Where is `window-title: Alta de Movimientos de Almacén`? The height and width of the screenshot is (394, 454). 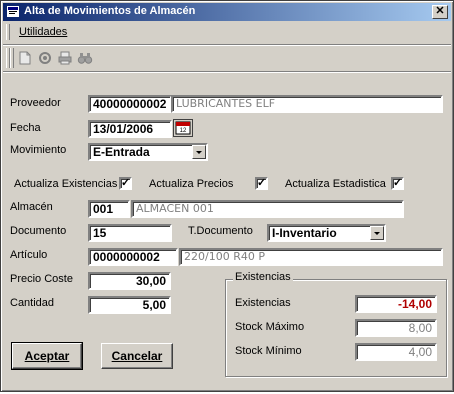 window-title: Alta de Movimientos de Almacén is located at coordinates (110, 11).